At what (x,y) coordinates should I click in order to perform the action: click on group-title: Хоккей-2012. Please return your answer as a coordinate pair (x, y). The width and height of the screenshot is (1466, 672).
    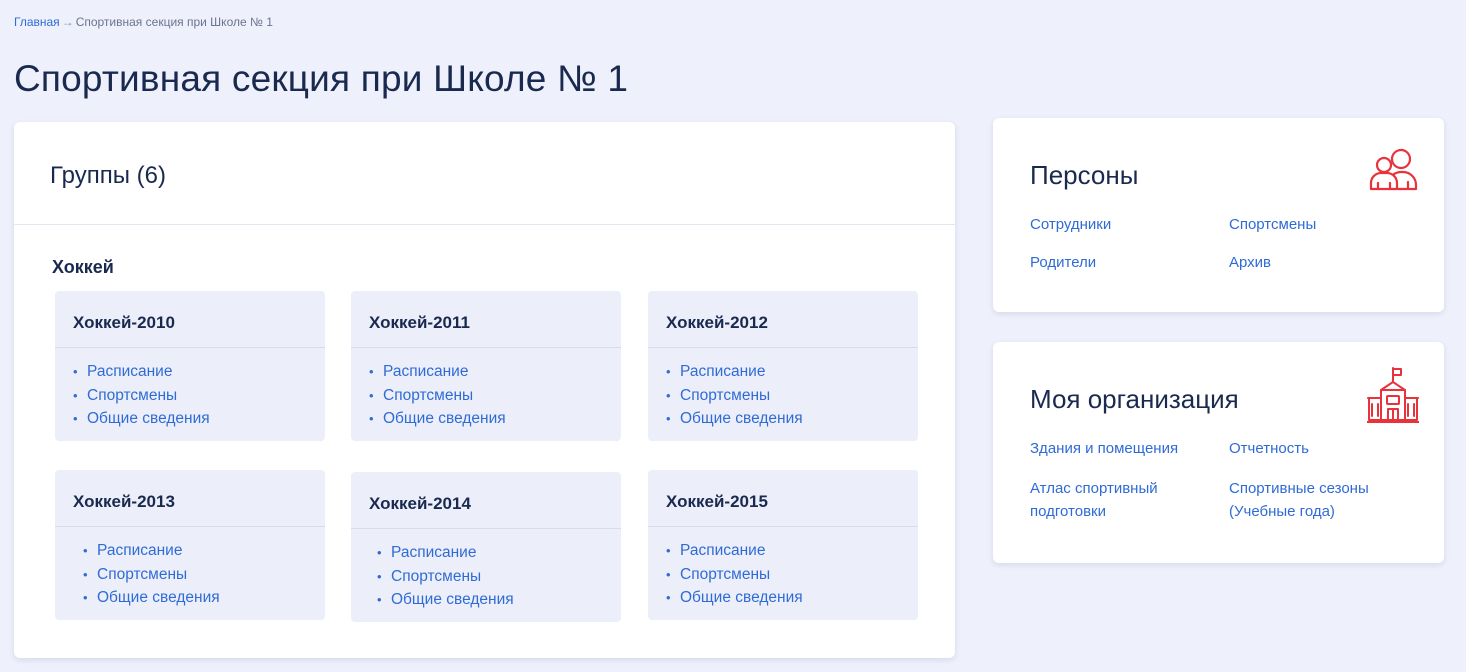
    Looking at the image, I should click on (717, 323).